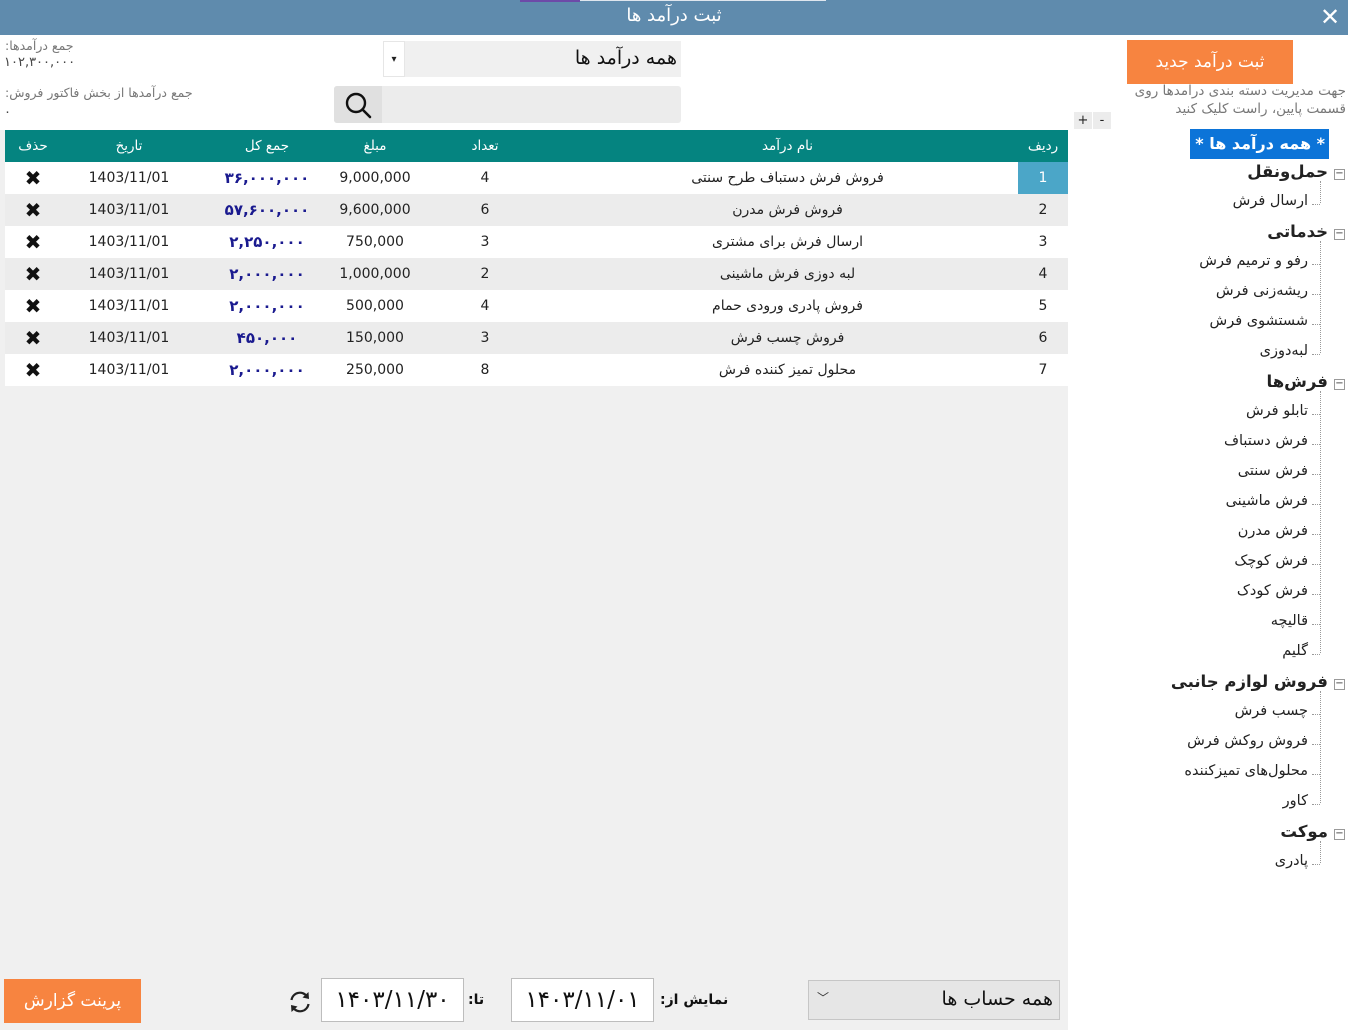  I want to click on tree-group: خدماتی, so click(1297, 231).